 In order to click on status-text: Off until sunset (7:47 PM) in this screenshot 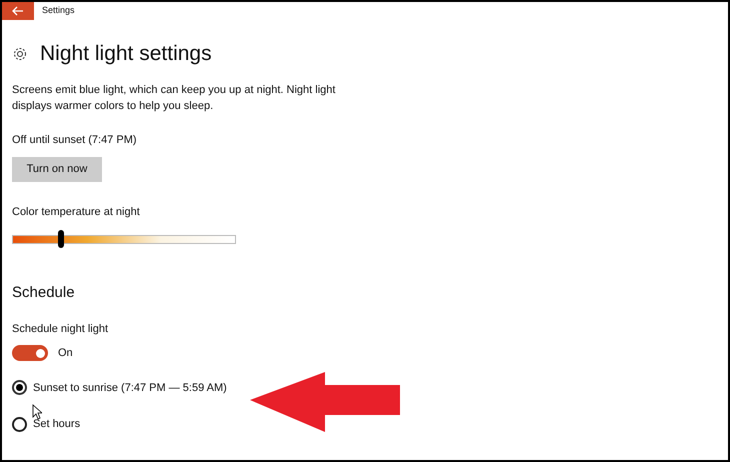, I will do `click(75, 140)`.